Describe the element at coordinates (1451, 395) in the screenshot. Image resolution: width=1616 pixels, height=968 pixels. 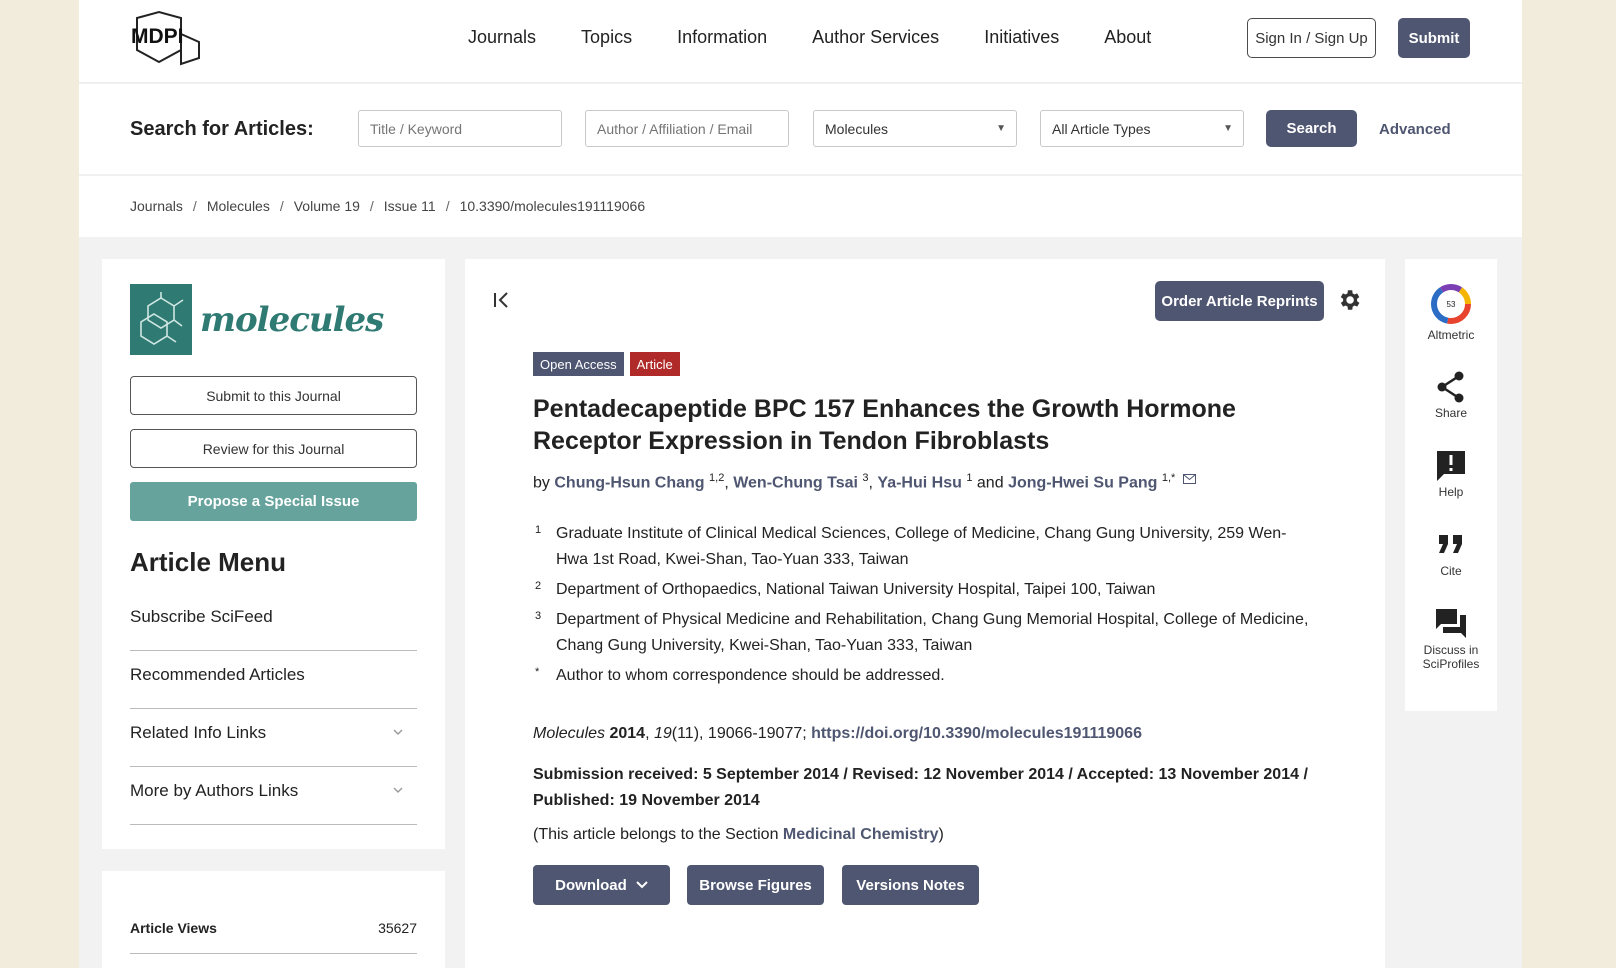
I see `share-tool: Share` at that location.